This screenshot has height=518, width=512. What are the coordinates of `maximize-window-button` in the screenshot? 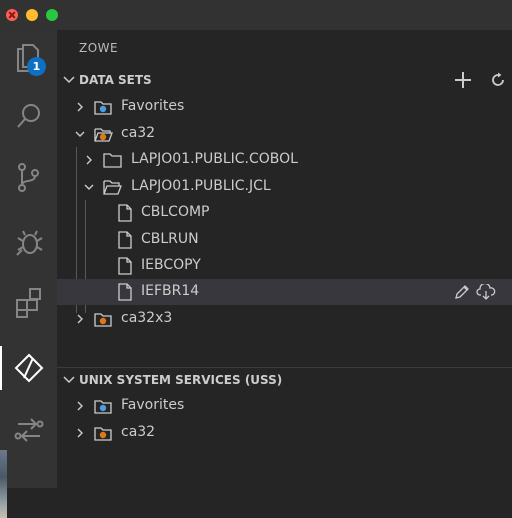 It's located at (52, 15).